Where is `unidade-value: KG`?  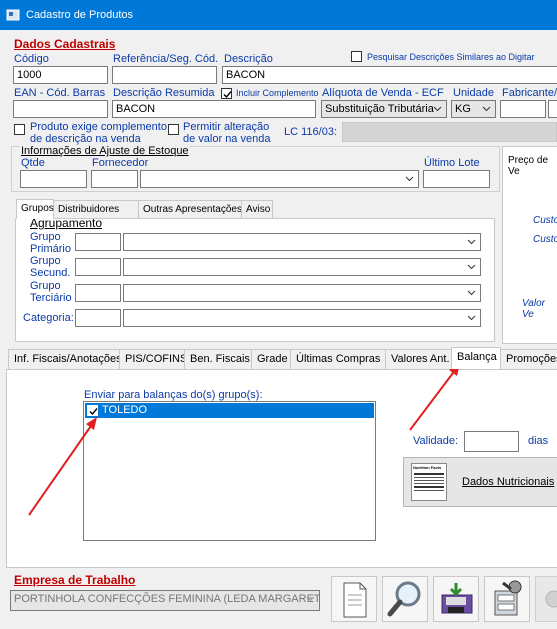 unidade-value: KG is located at coordinates (463, 109).